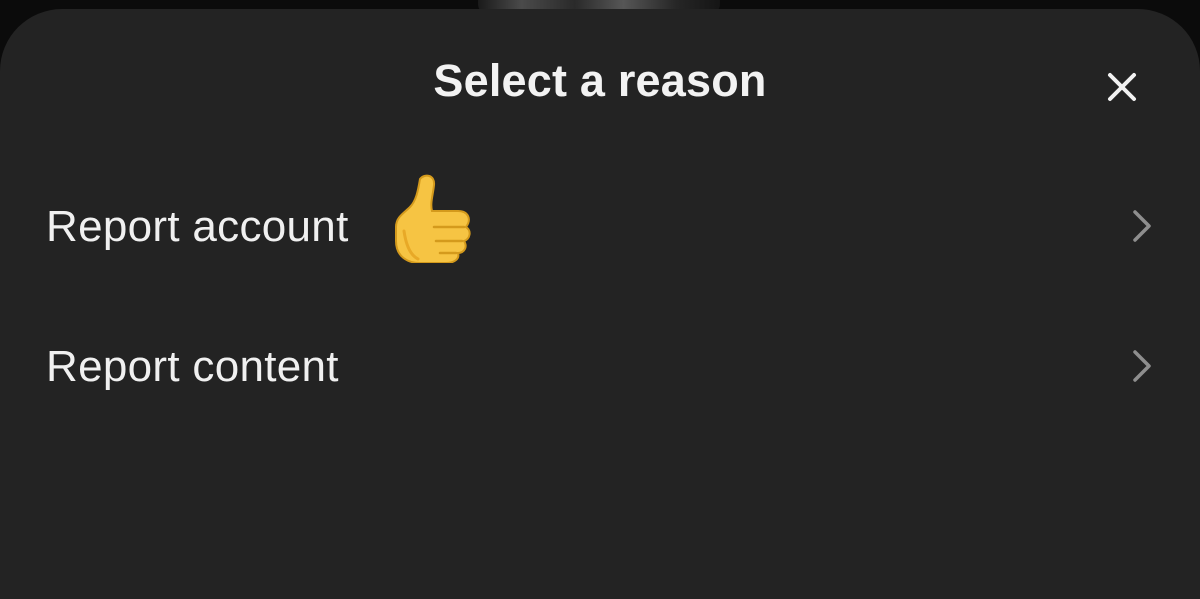 The height and width of the screenshot is (599, 1200). I want to click on close-icon, so click(1122, 87).